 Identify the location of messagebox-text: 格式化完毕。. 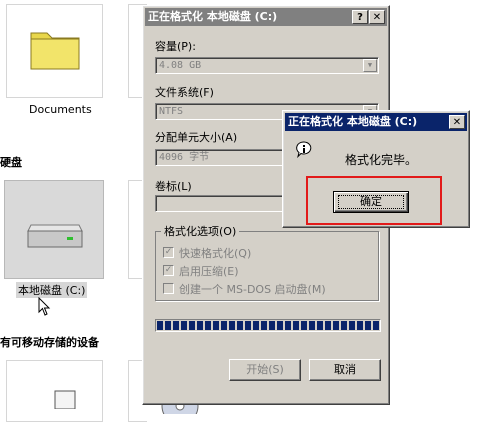
(381, 160).